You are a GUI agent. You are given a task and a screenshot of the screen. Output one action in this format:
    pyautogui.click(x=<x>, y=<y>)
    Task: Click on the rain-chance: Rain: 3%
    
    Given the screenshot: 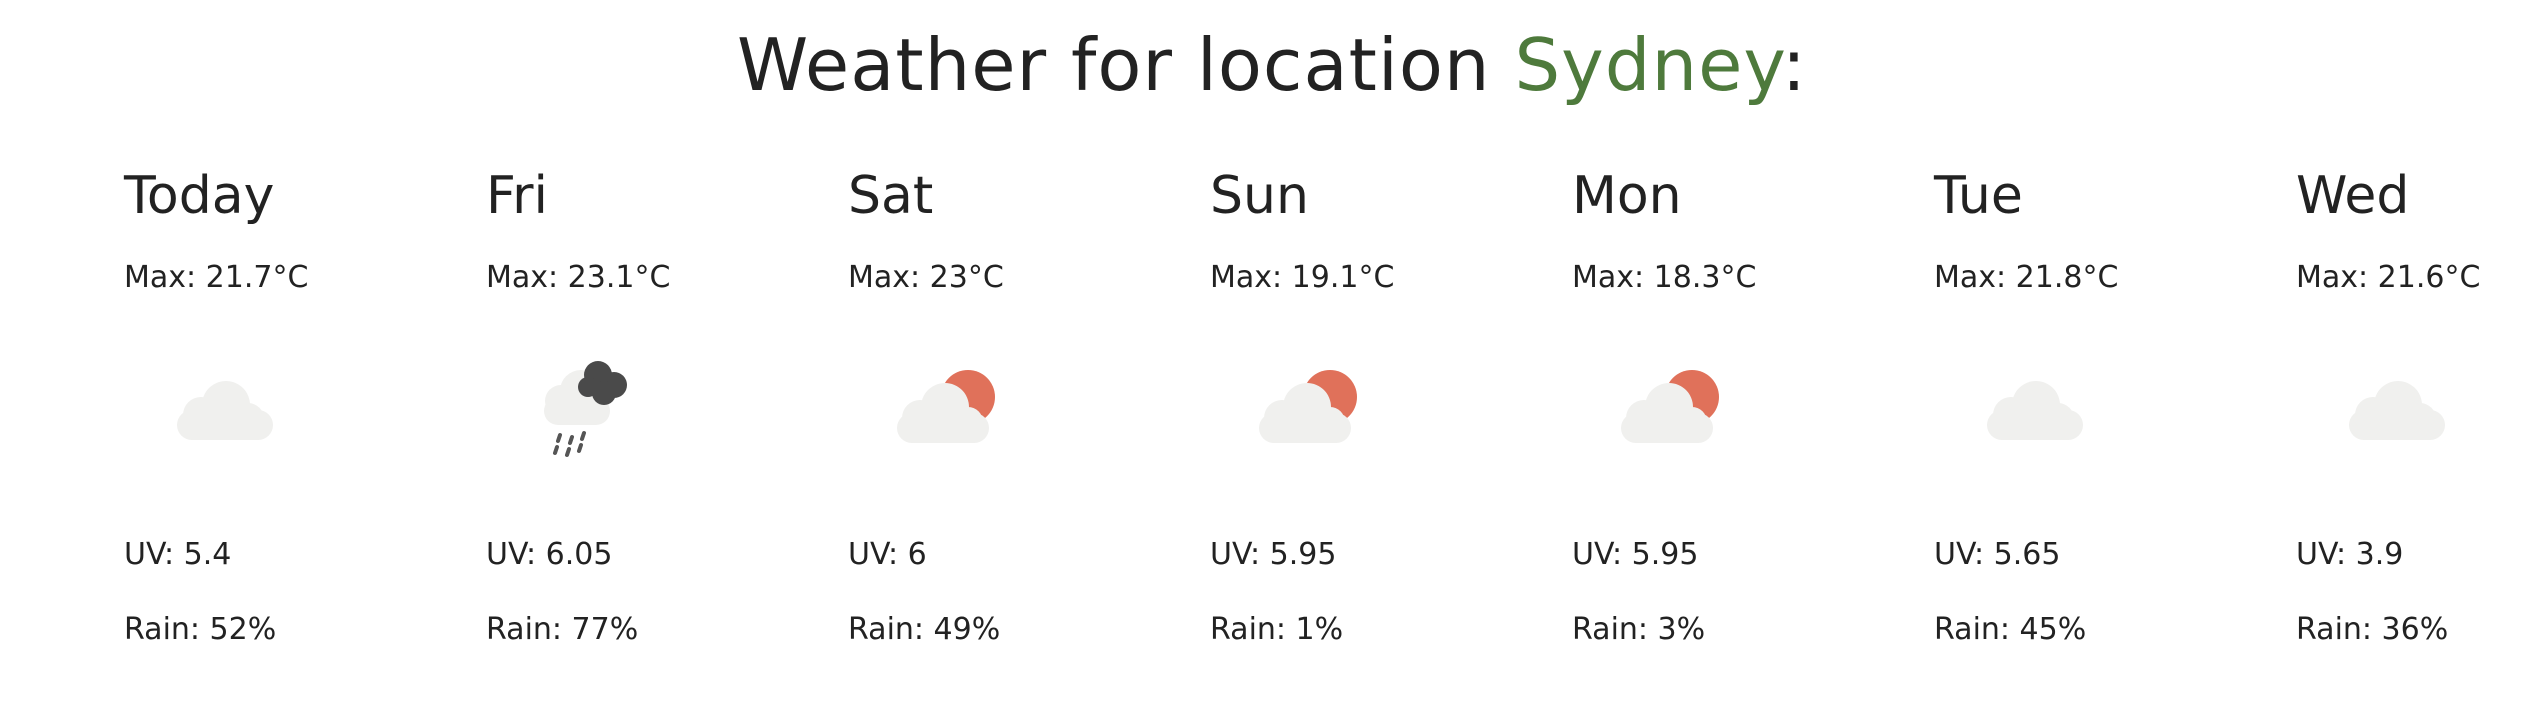 What is the action you would take?
    pyautogui.click(x=1639, y=629)
    